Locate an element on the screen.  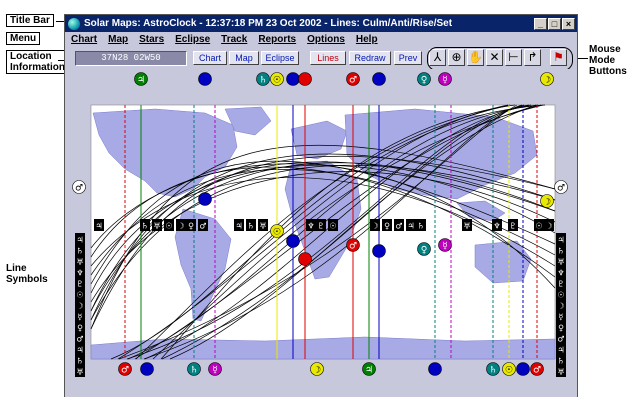
uranus-bottom-symbol-badge is located at coordinates (435, 369).